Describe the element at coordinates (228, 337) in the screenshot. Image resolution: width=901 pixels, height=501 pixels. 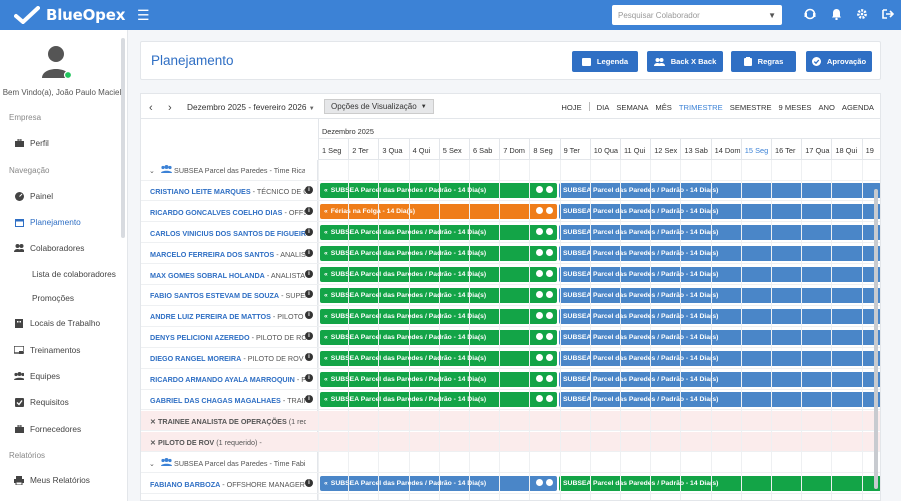
I see `collaborator-label: DENYS PELICIONI AZEREDO - PILOTO DE ROV` at that location.